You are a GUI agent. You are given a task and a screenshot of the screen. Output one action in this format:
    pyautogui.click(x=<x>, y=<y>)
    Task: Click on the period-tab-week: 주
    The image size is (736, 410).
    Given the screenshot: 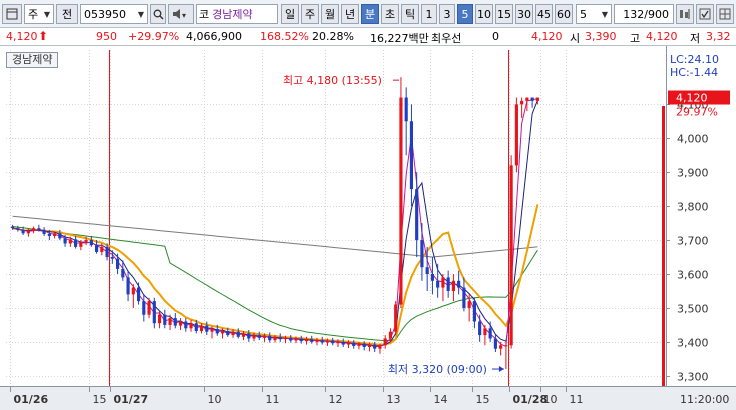 What is the action you would take?
    pyautogui.click(x=310, y=14)
    